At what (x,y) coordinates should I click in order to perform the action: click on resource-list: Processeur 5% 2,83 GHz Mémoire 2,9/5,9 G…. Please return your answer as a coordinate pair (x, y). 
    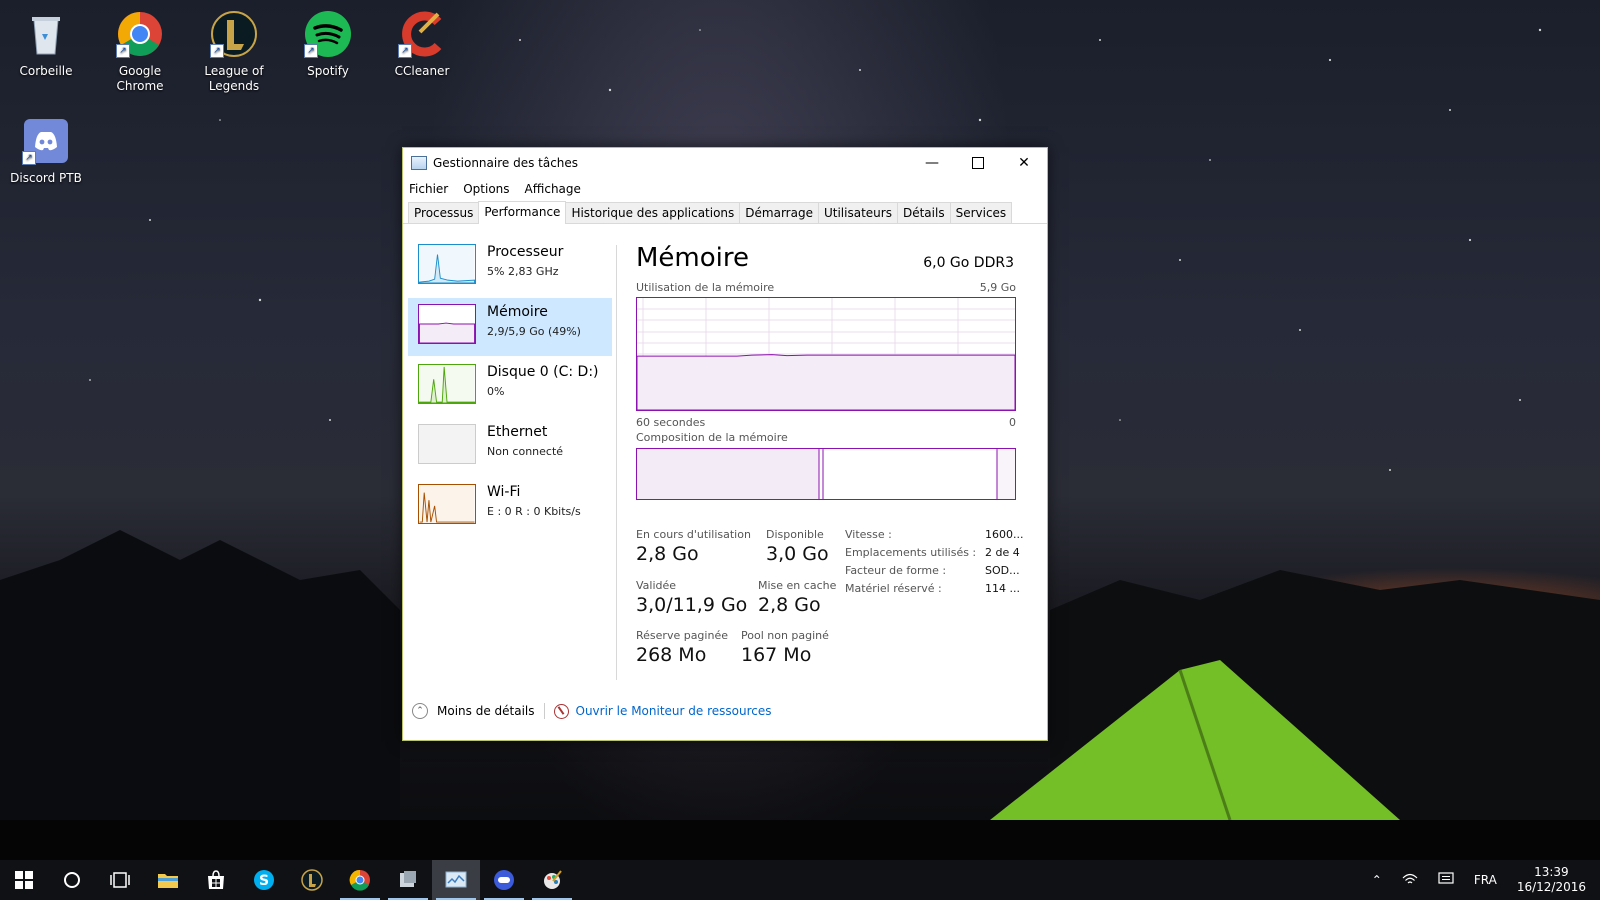
    Looking at the image, I should click on (510, 388).